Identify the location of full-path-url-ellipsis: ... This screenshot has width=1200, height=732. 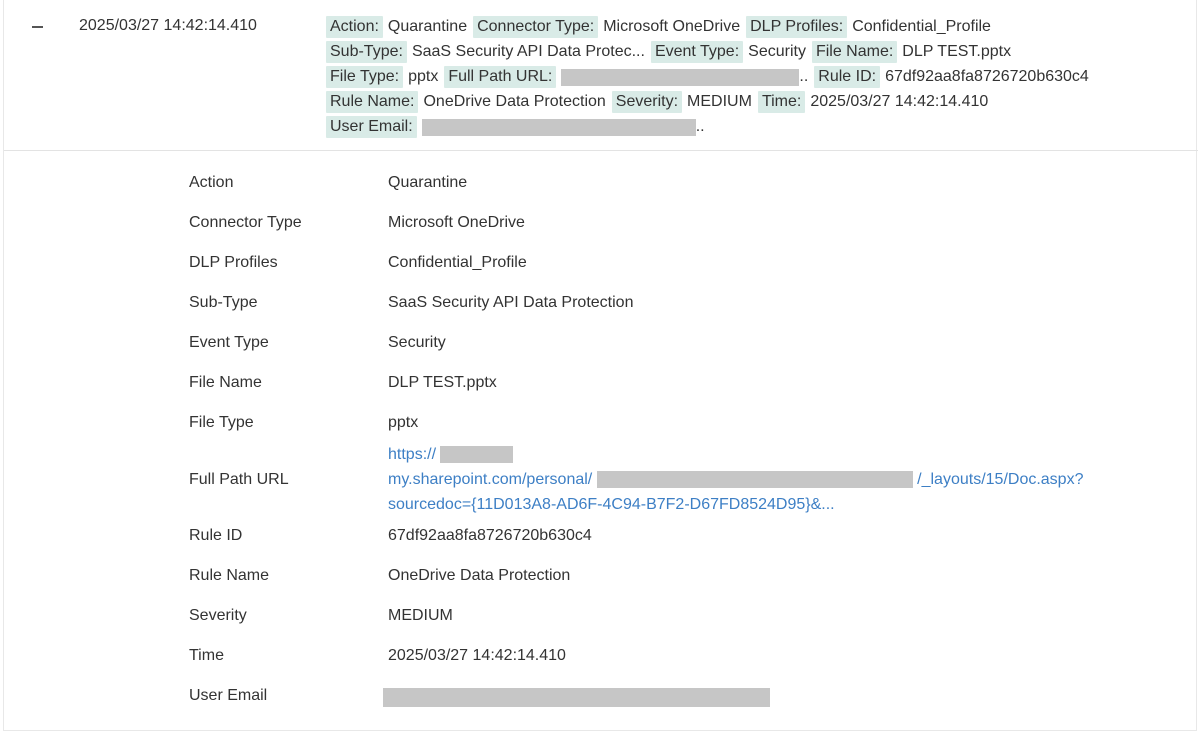
(804, 76).